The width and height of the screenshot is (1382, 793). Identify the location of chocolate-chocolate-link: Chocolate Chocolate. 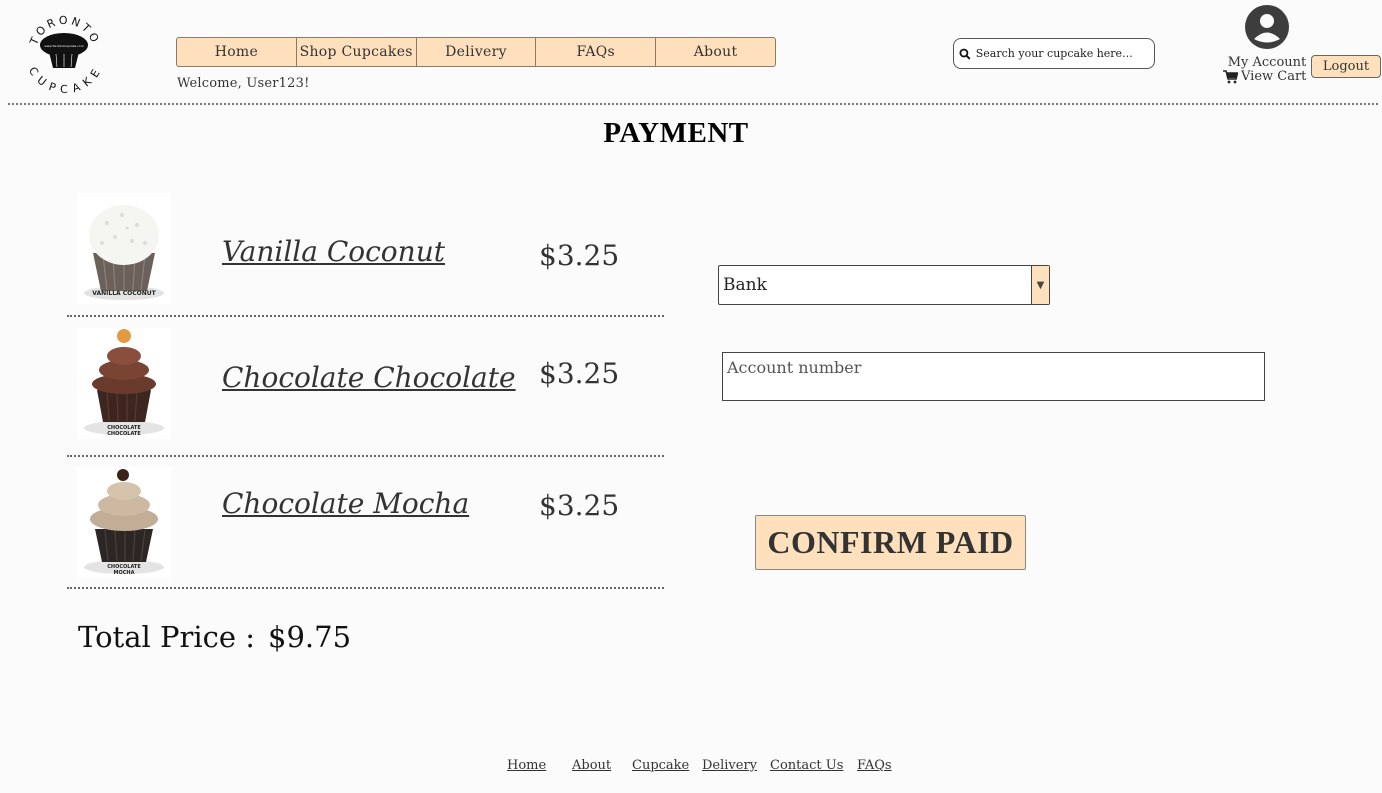
(369, 377).